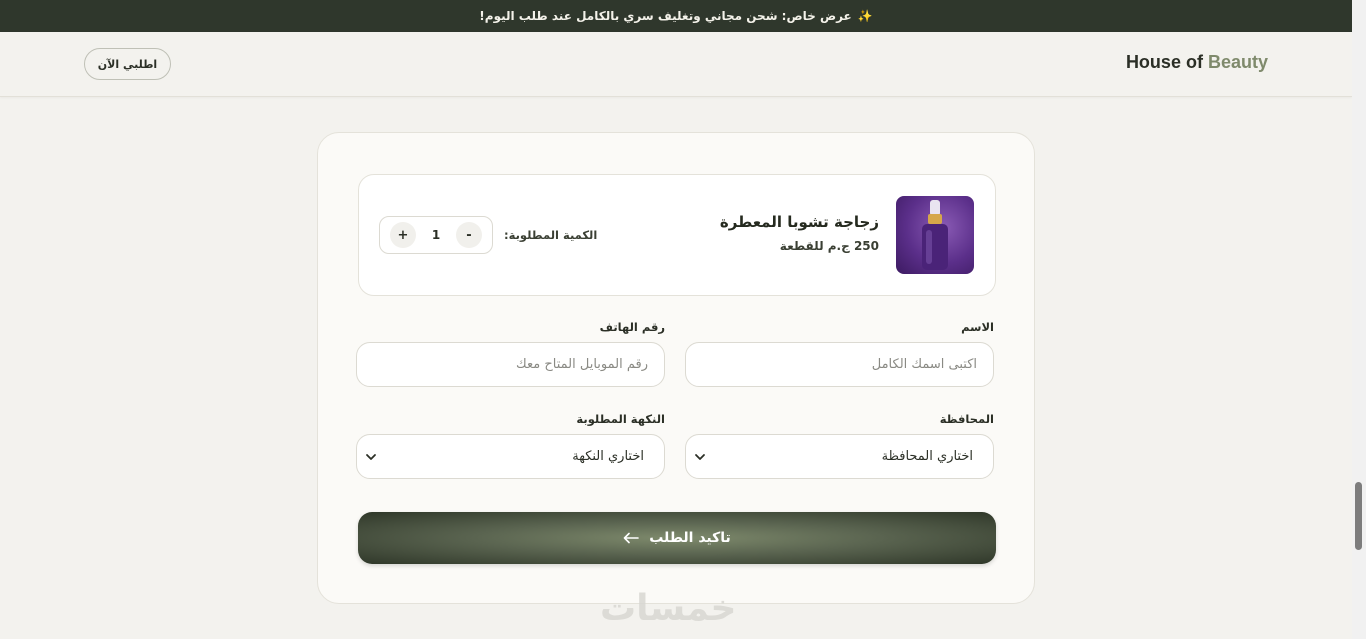 The width and height of the screenshot is (1366, 639). What do you see at coordinates (668, 608) in the screenshot?
I see `watermark-logo: خمسات` at bounding box center [668, 608].